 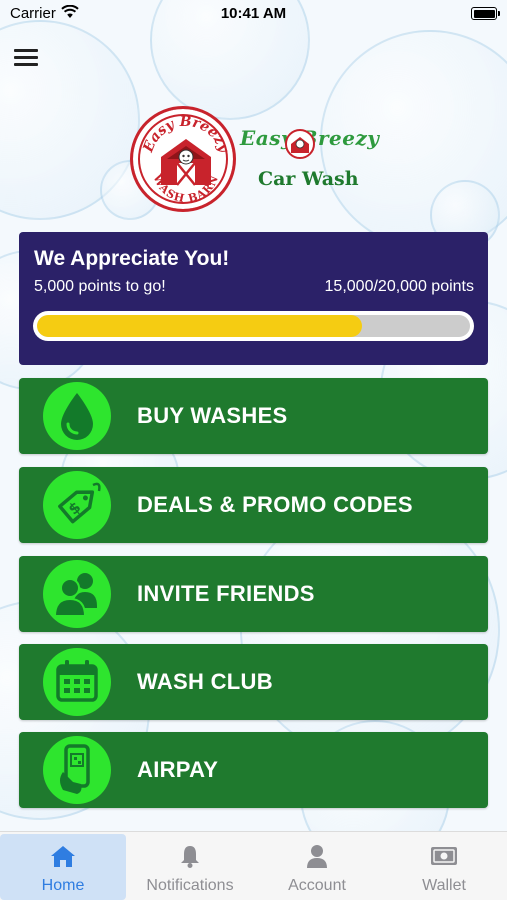 What do you see at coordinates (77, 770) in the screenshot?
I see `phone-pay-icon` at bounding box center [77, 770].